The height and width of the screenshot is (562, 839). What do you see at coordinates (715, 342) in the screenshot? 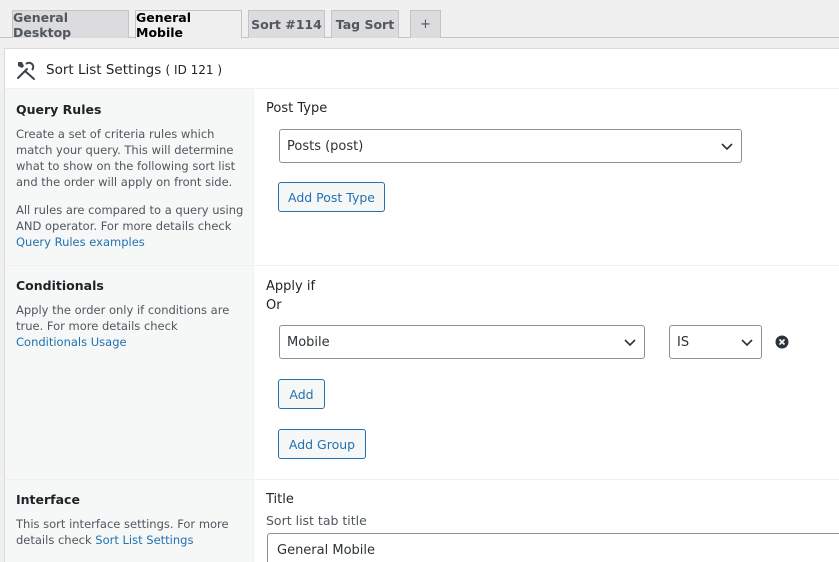
I see `operator-select: IS` at bounding box center [715, 342].